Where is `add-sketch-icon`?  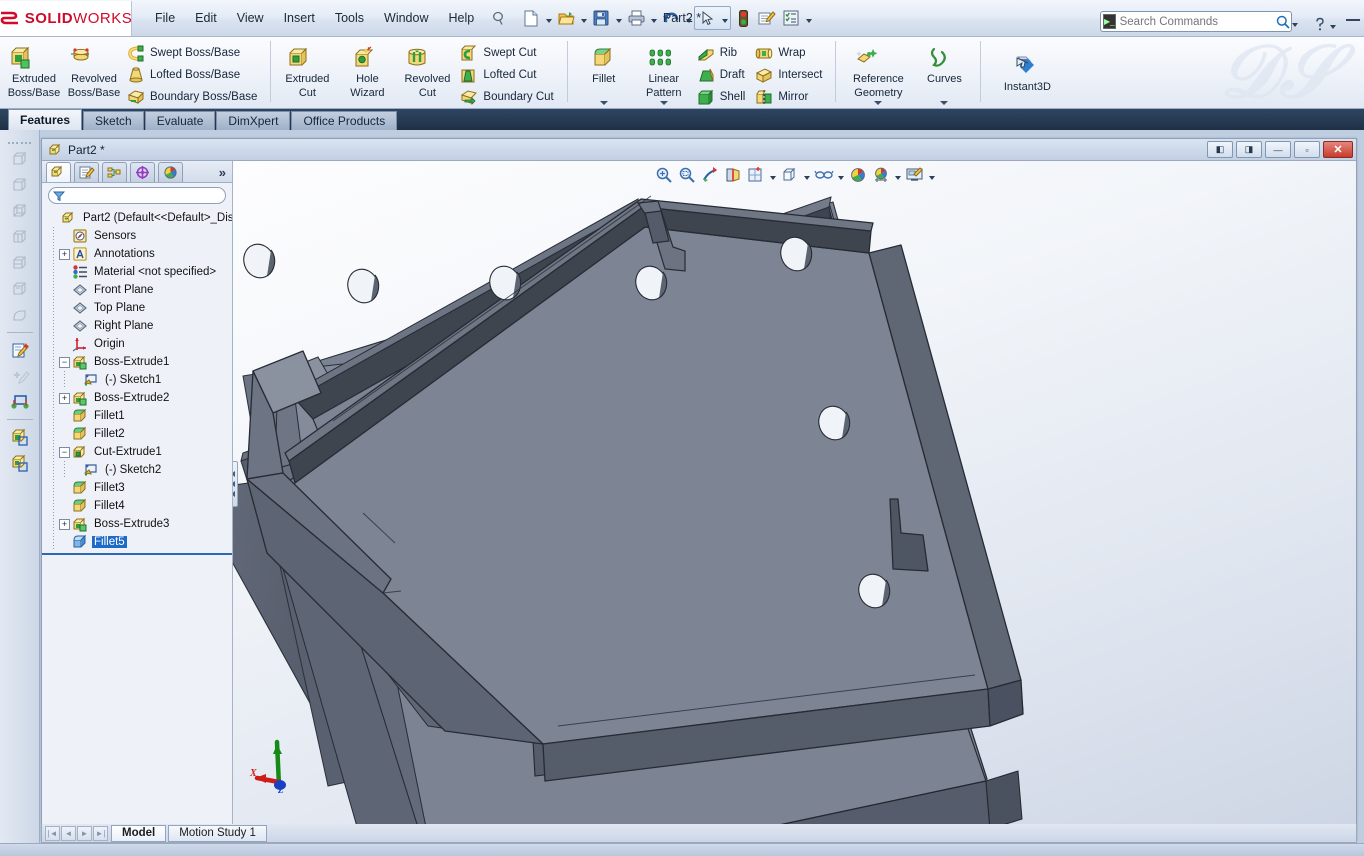 add-sketch-icon is located at coordinates (20, 376).